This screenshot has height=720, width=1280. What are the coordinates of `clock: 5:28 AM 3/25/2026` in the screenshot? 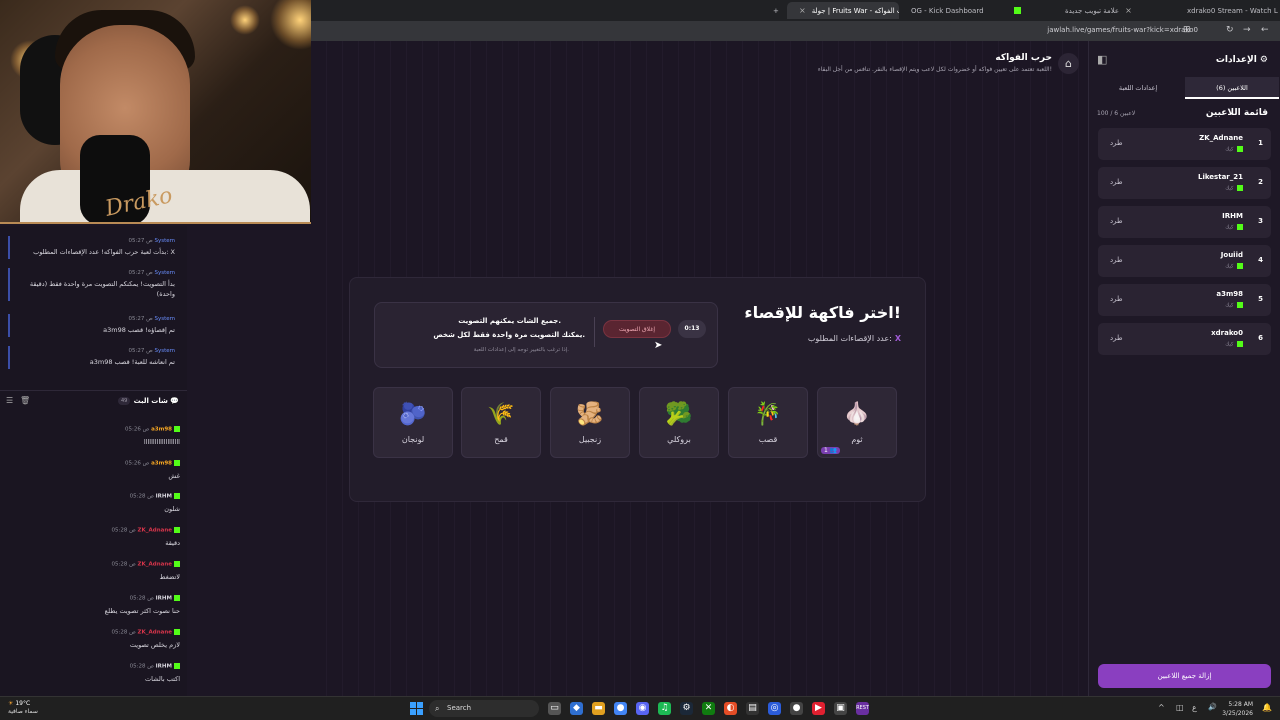 It's located at (1229, 709).